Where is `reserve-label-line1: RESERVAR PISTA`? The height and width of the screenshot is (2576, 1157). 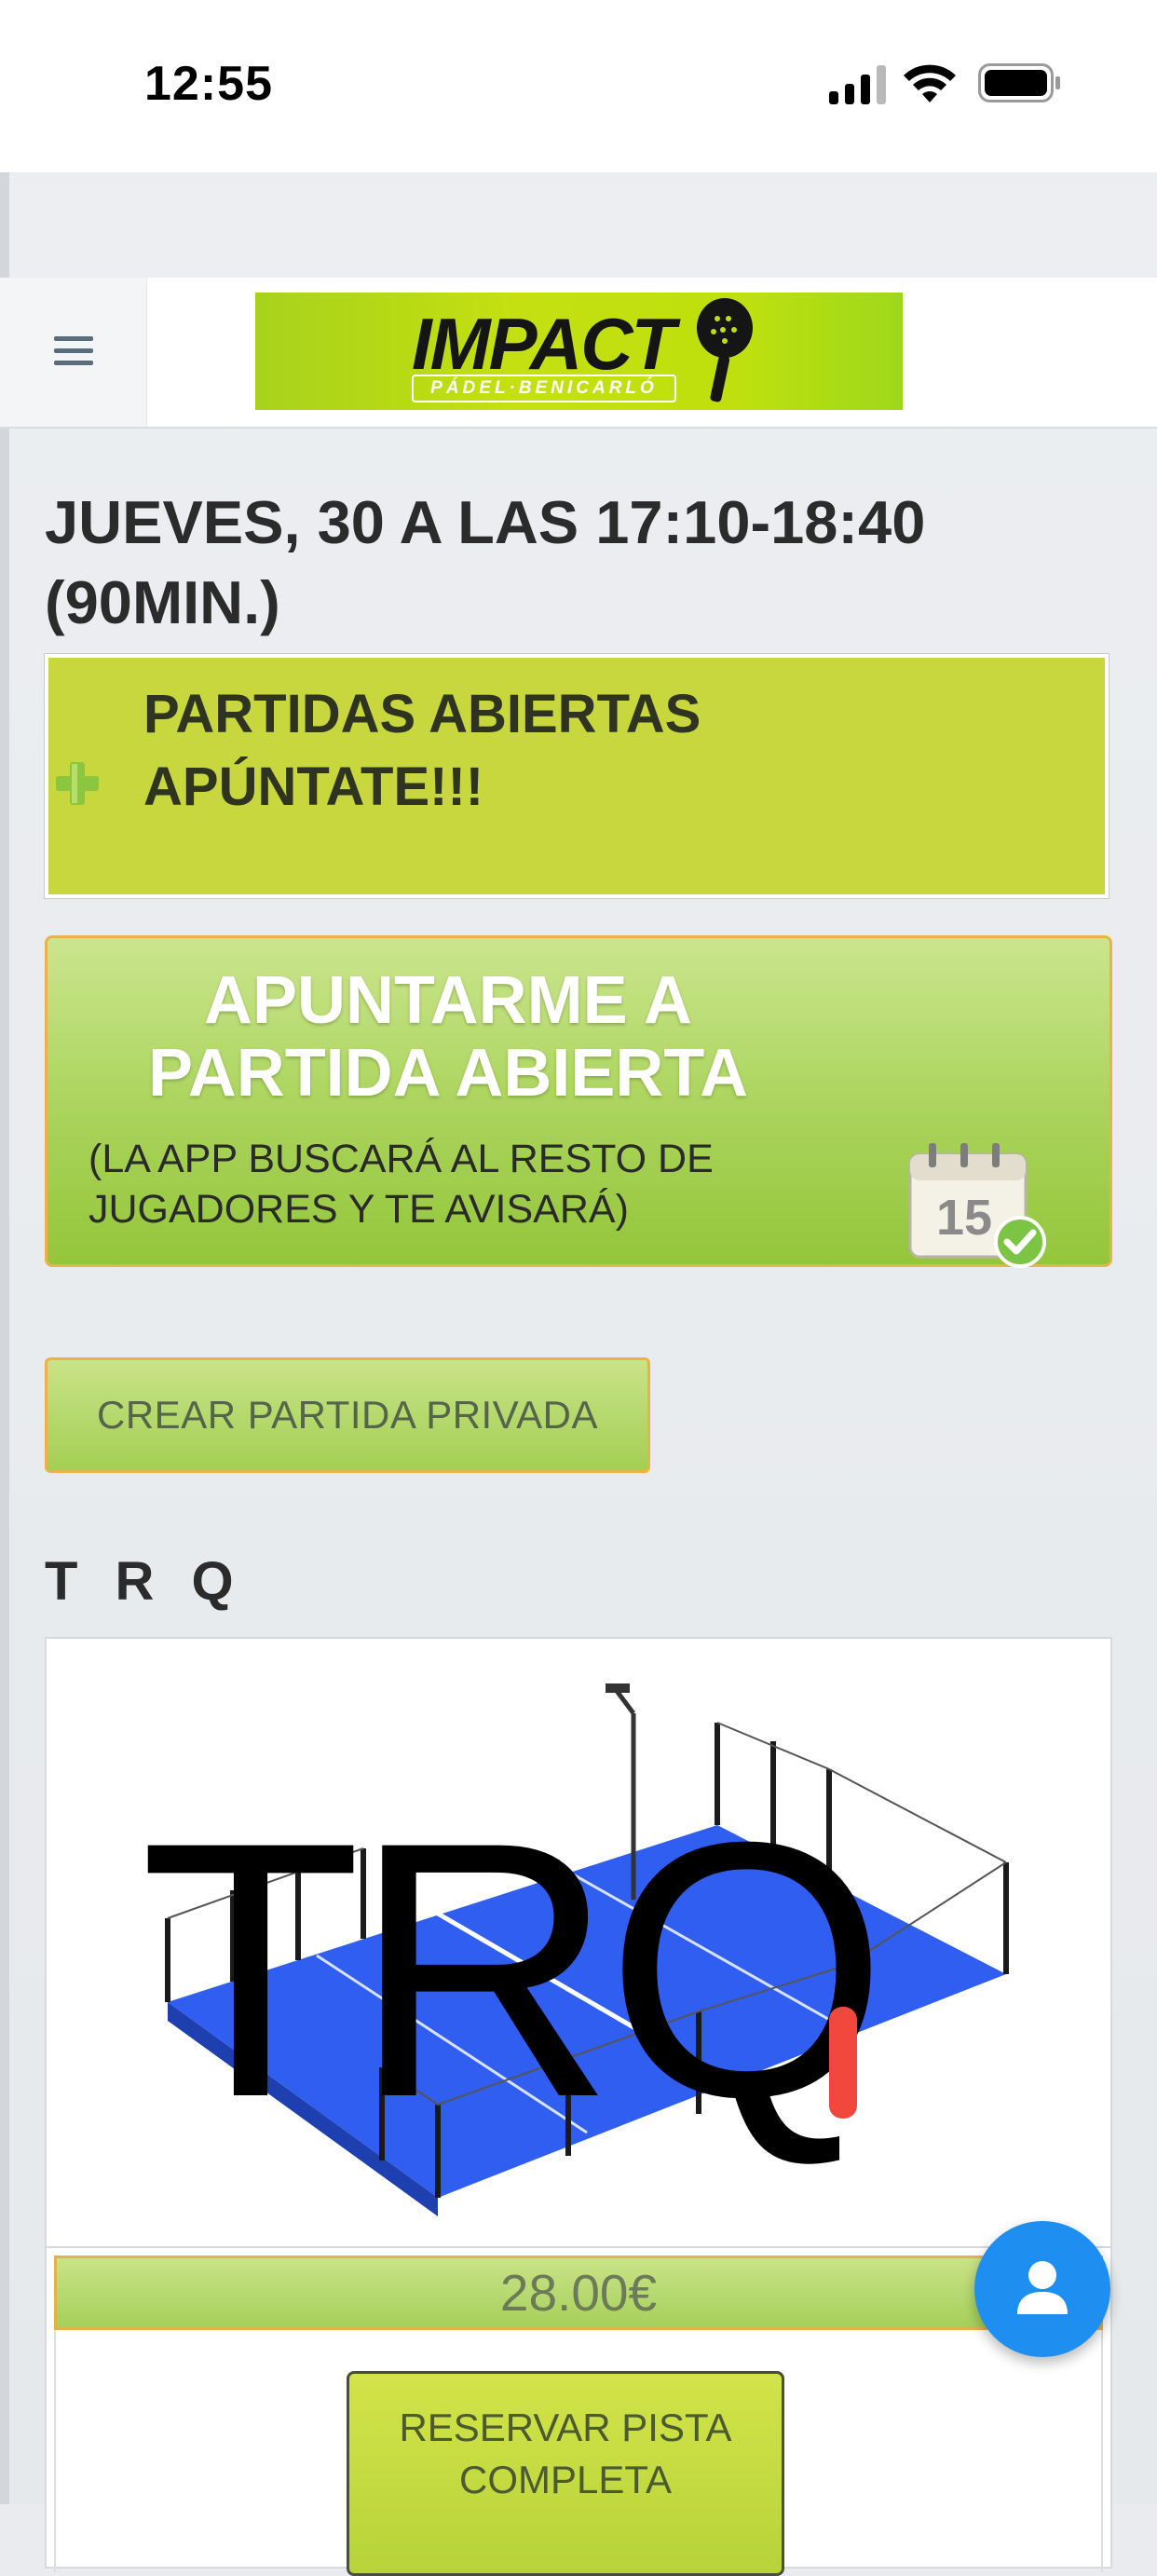 reserve-label-line1: RESERVAR PISTA is located at coordinates (565, 2427).